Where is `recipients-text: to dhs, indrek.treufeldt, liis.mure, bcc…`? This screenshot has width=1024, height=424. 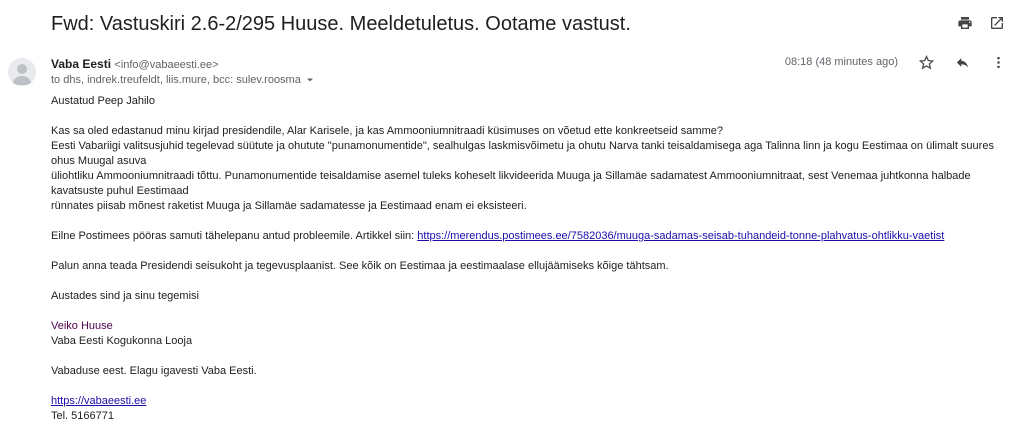
recipients-text: to dhs, indrek.treufeldt, liis.mure, bcc… is located at coordinates (176, 80).